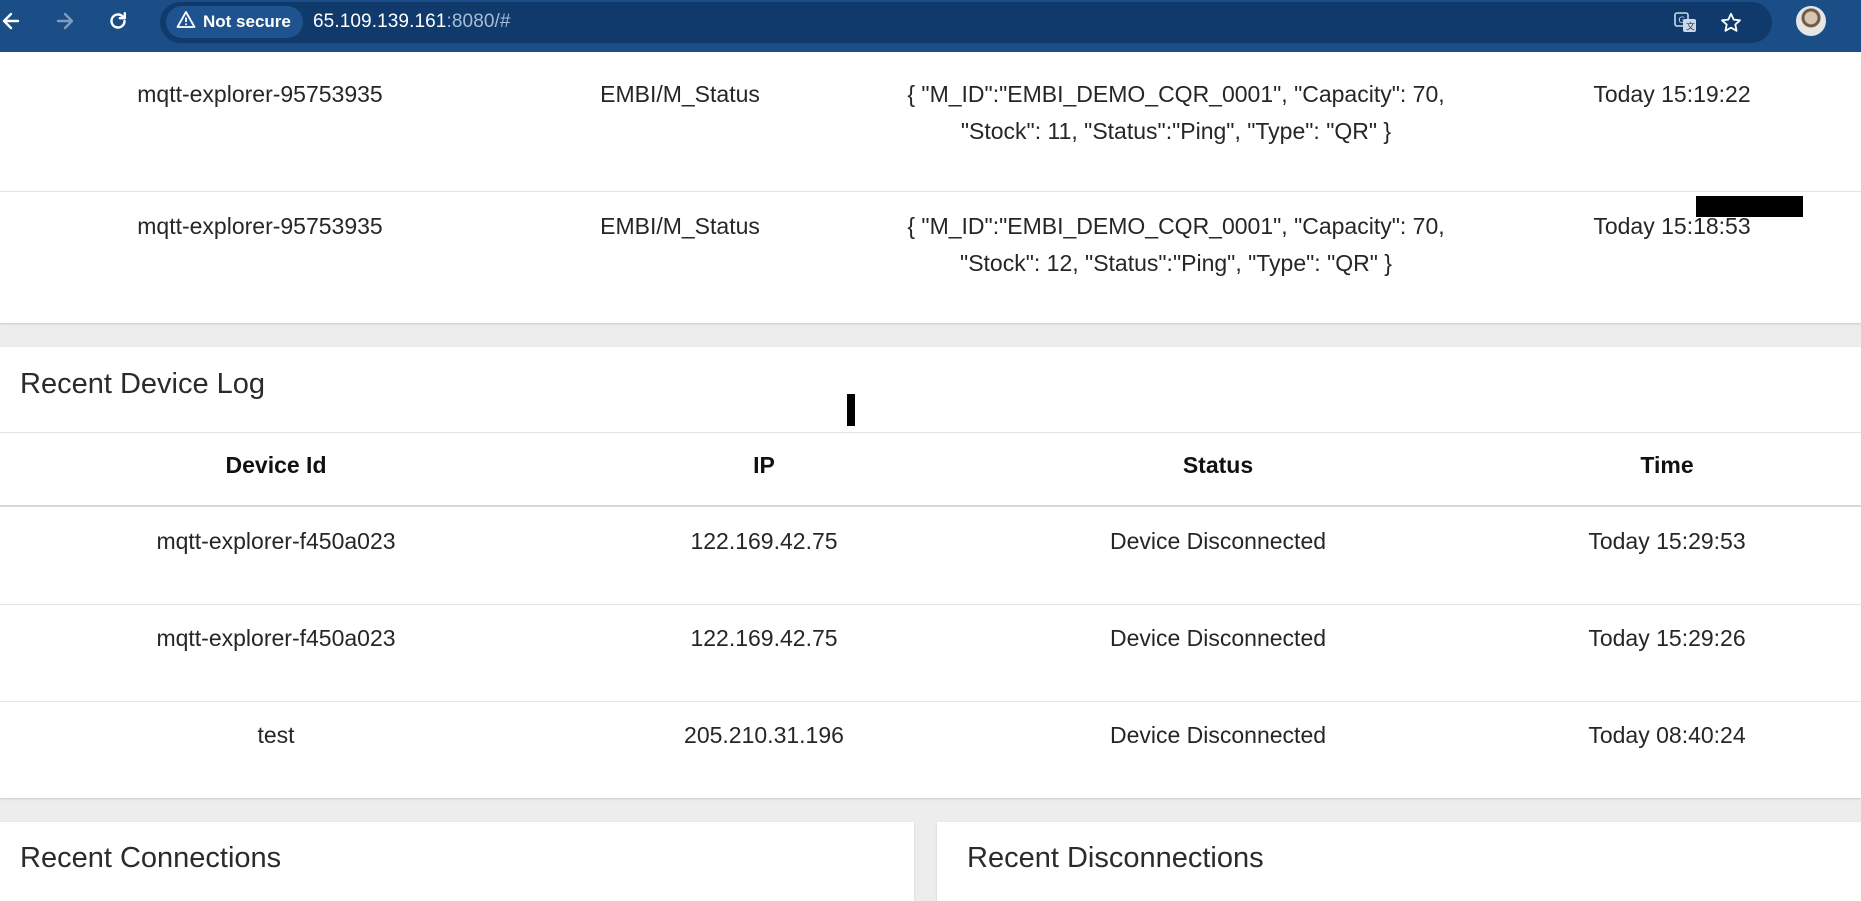 Image resolution: width=1861 pixels, height=901 pixels. What do you see at coordinates (457, 861) in the screenshot?
I see `recent-connections-panel: Recent Connections` at bounding box center [457, 861].